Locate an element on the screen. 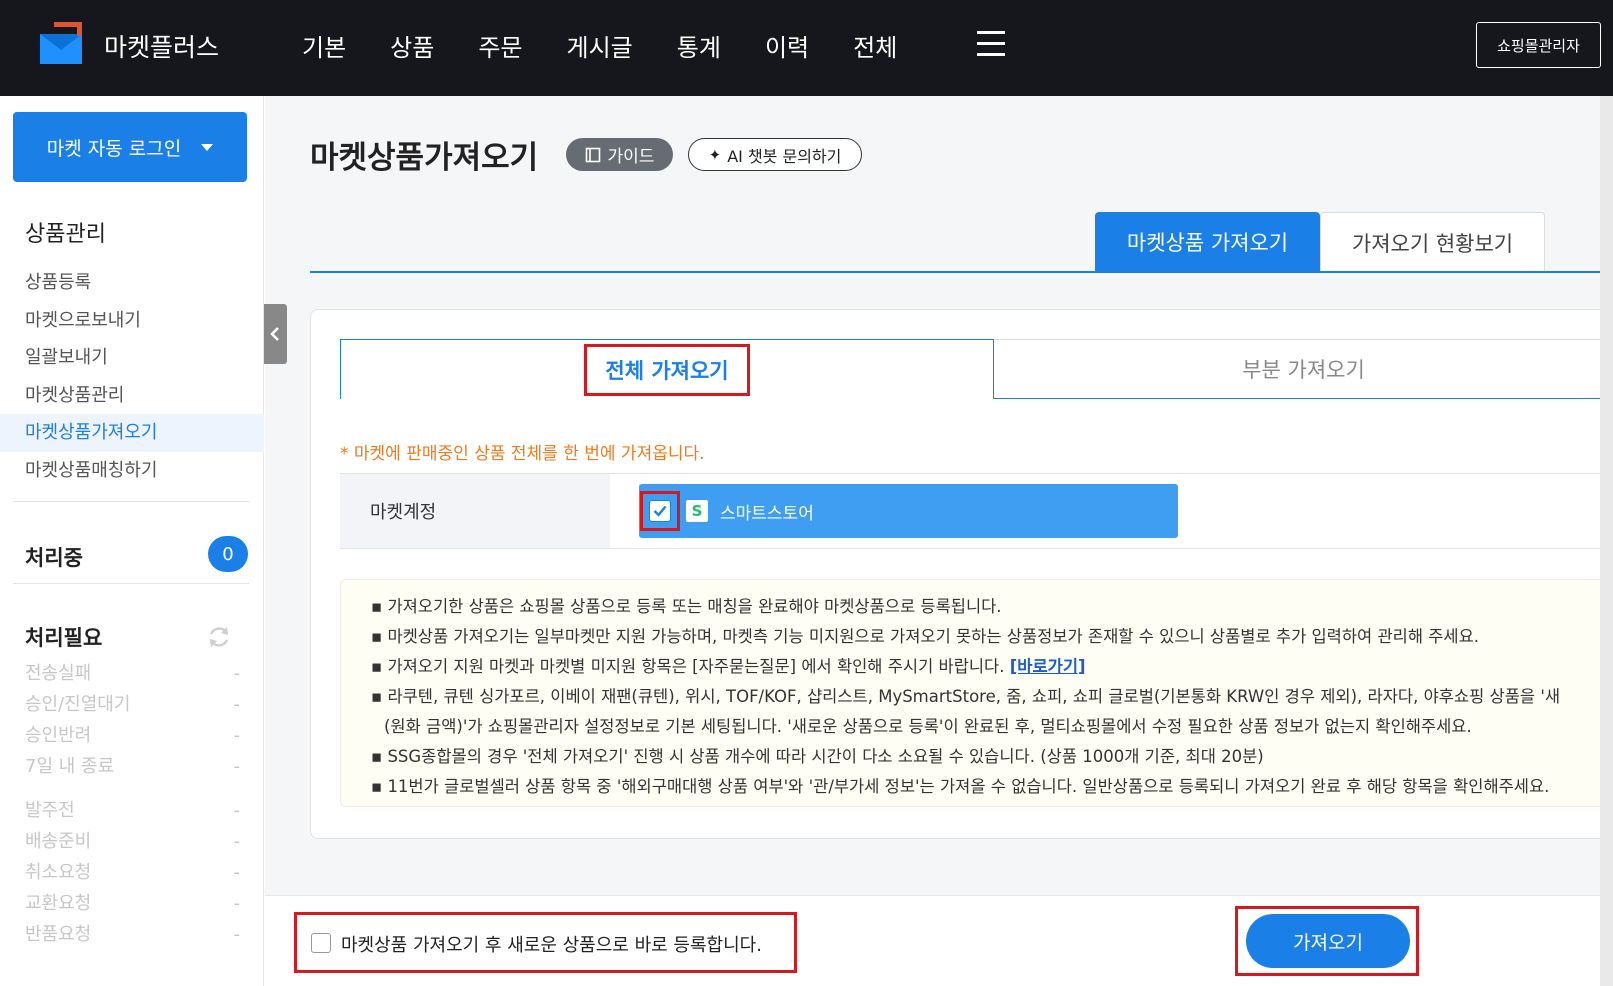 This screenshot has height=986, width=1613. status-label: 발주전 is located at coordinates (50, 810).